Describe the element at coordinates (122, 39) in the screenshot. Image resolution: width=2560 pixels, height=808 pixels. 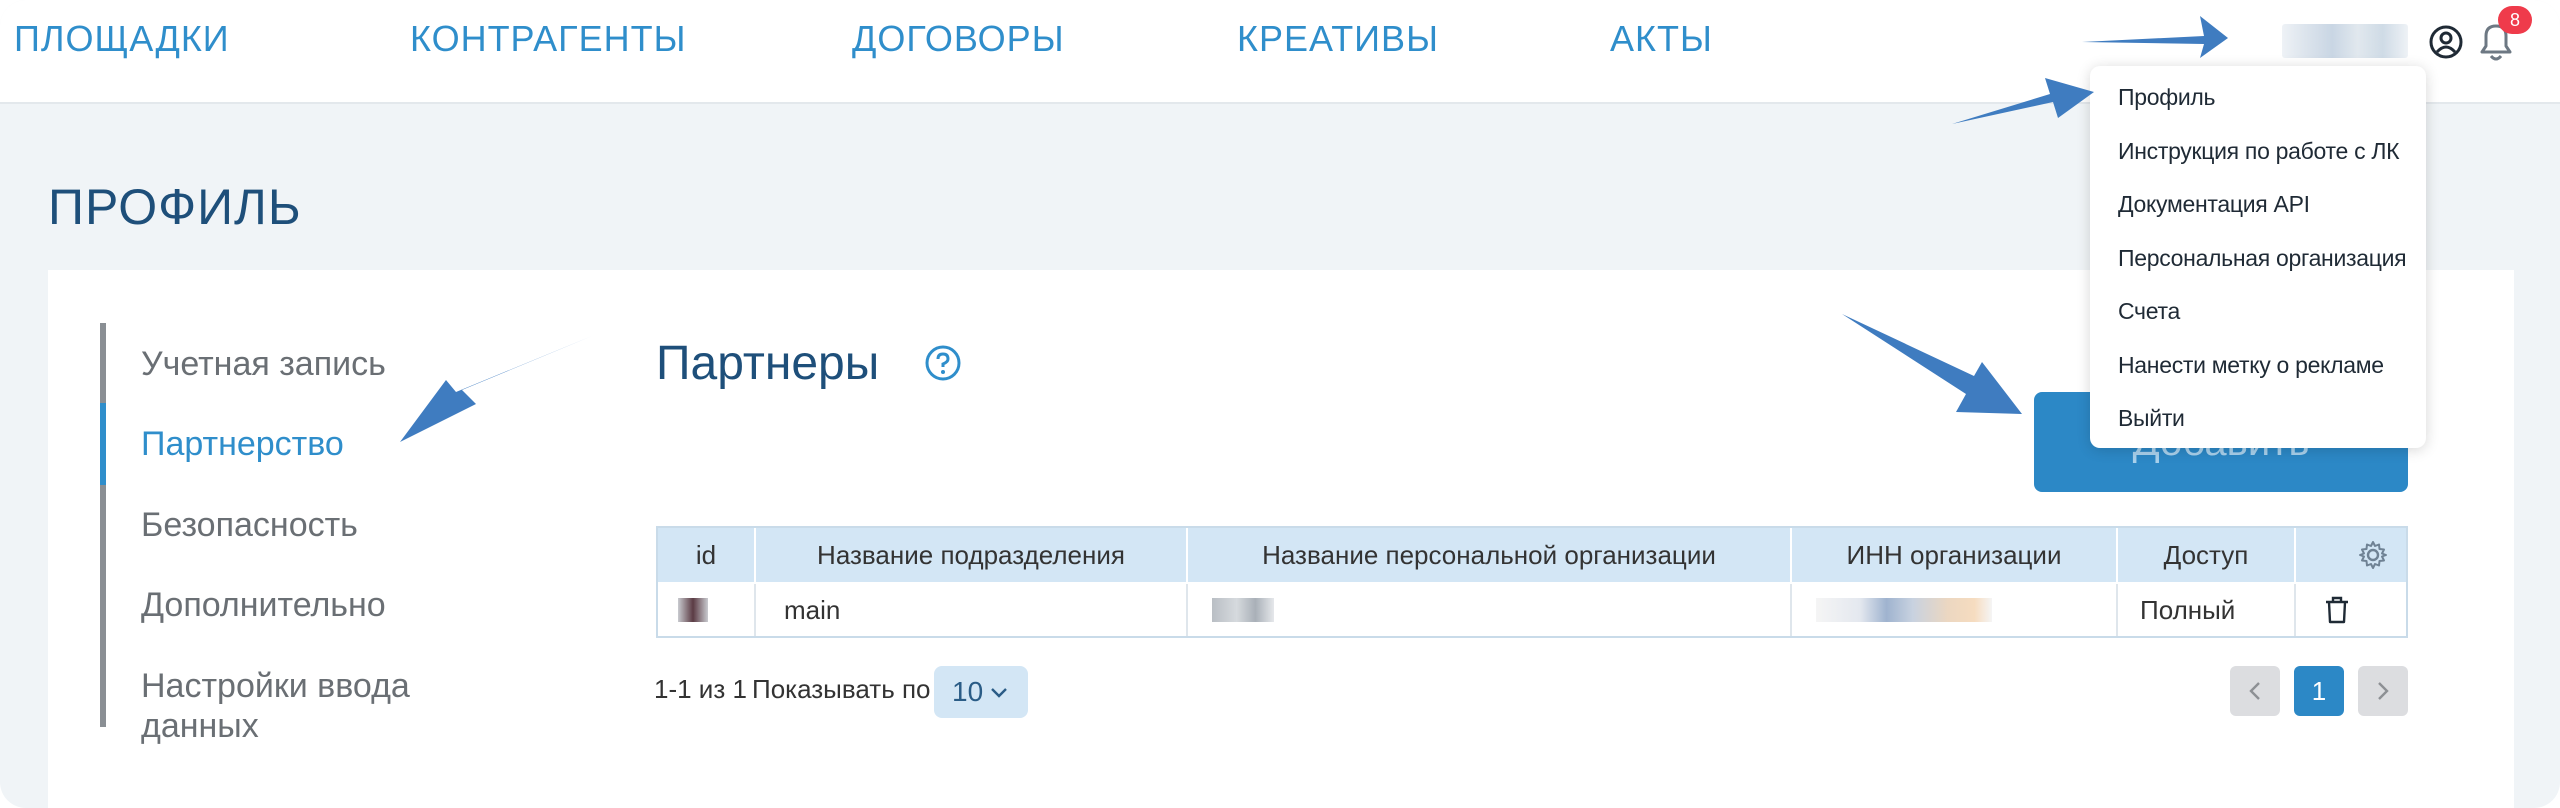
I see `nav-item-platforms: ПЛОЩАДКИ` at that location.